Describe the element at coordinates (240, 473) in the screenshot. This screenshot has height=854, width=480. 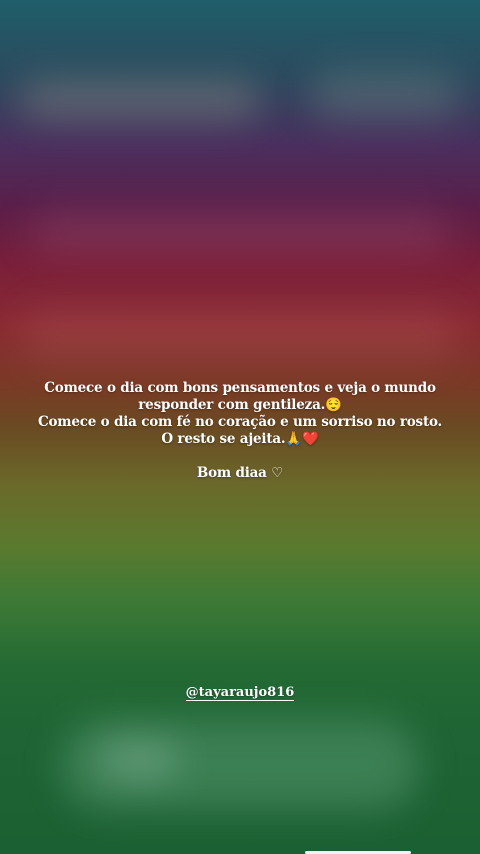
I see `greeting-text: Bom diaa ♡` at that location.